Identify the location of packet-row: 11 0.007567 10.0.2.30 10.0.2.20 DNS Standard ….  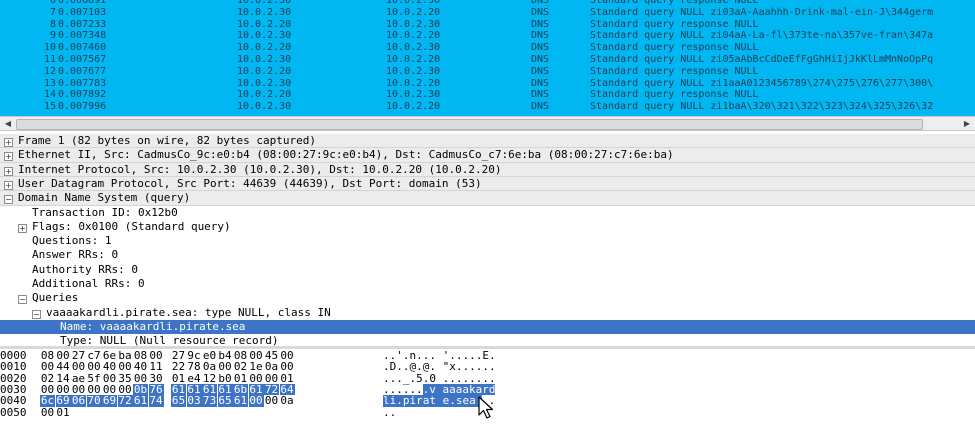
(487, 59).